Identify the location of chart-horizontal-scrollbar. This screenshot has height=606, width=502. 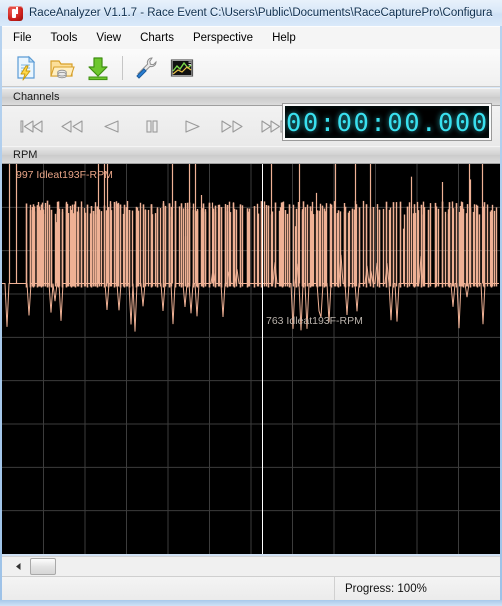
(251, 566).